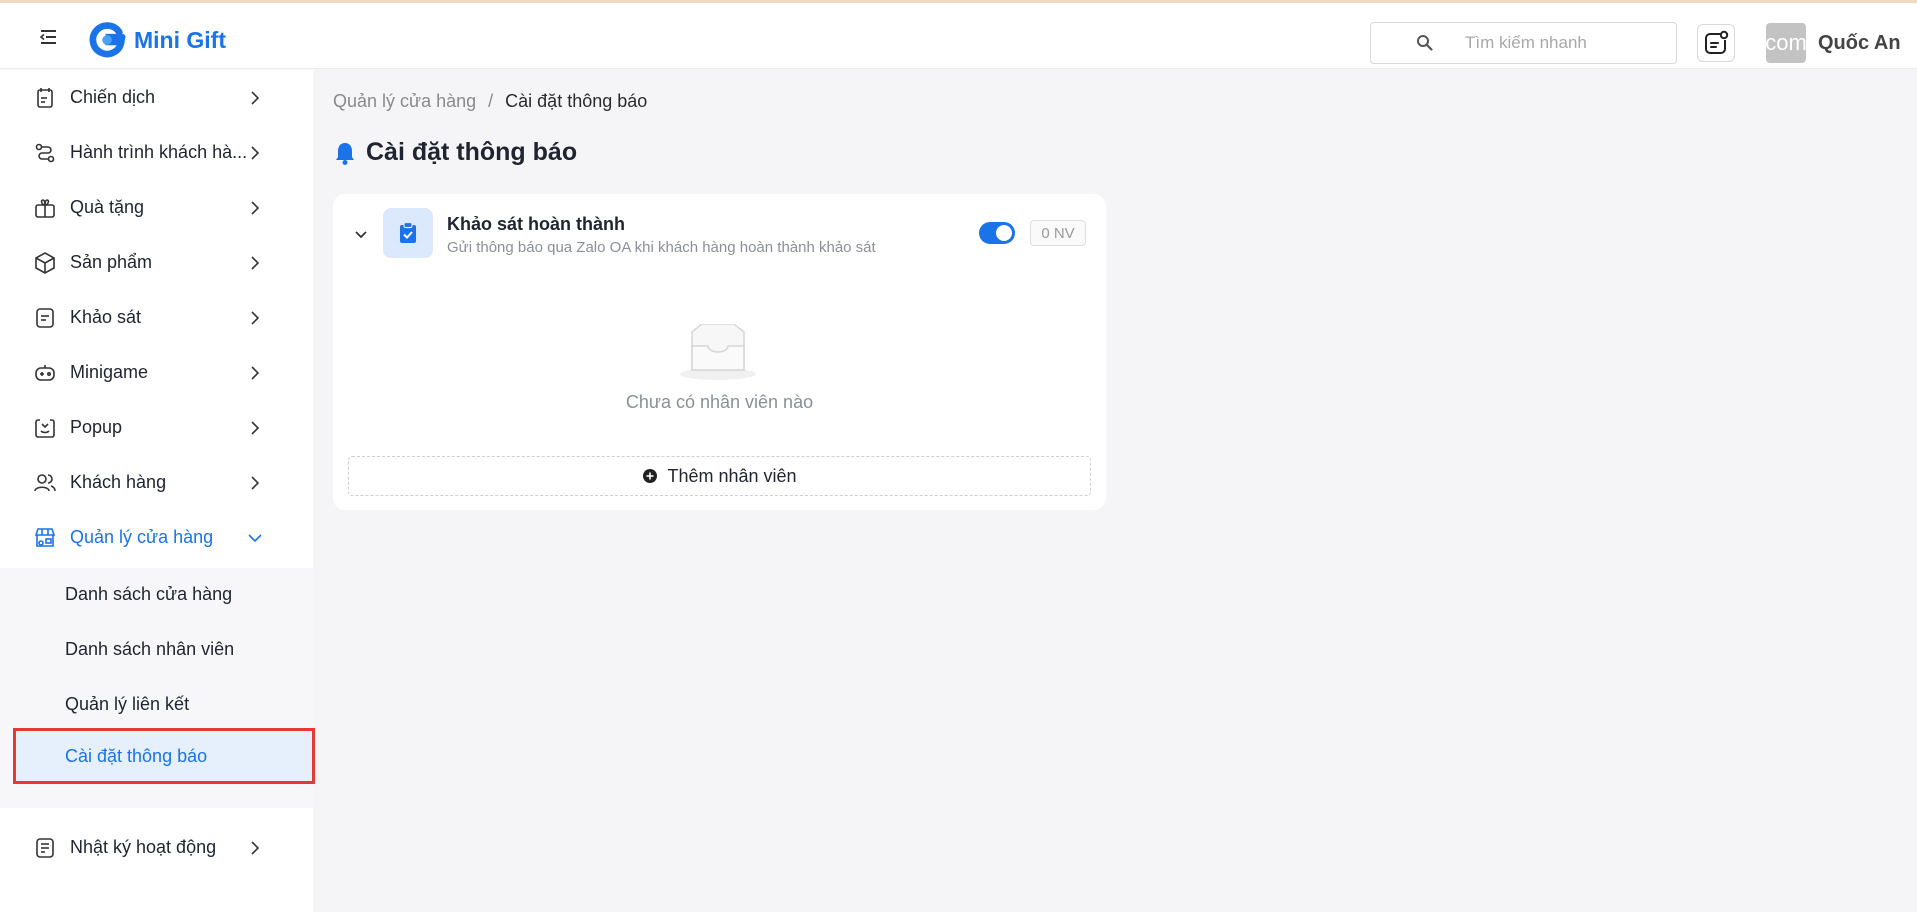 The height and width of the screenshot is (912, 1917). I want to click on empty-state-text: Chưa có nhân viên nào, so click(719, 402).